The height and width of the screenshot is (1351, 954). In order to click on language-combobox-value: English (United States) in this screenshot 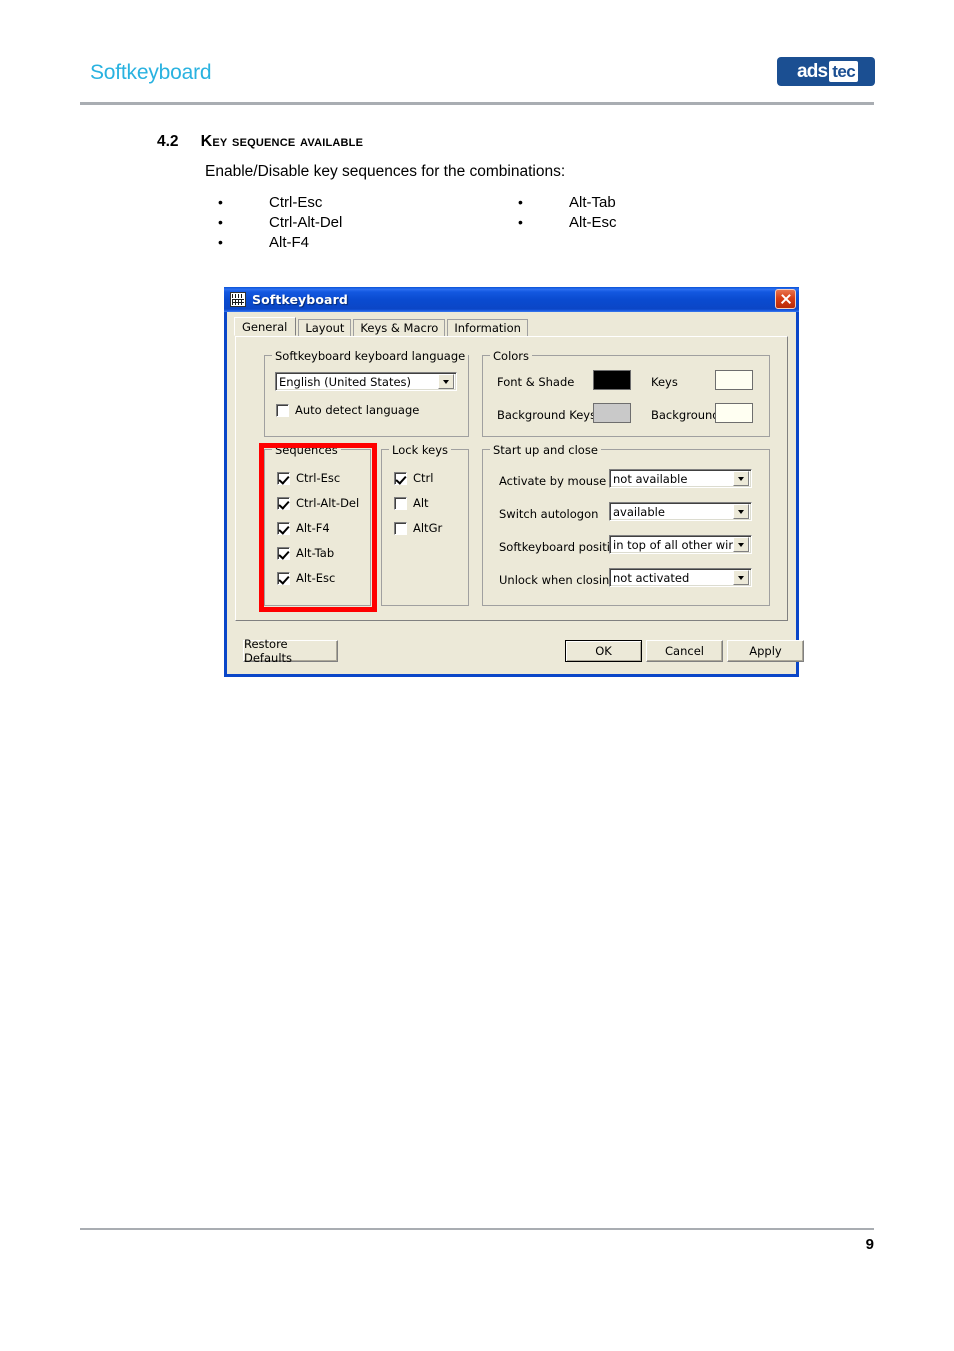, I will do `click(345, 381)`.